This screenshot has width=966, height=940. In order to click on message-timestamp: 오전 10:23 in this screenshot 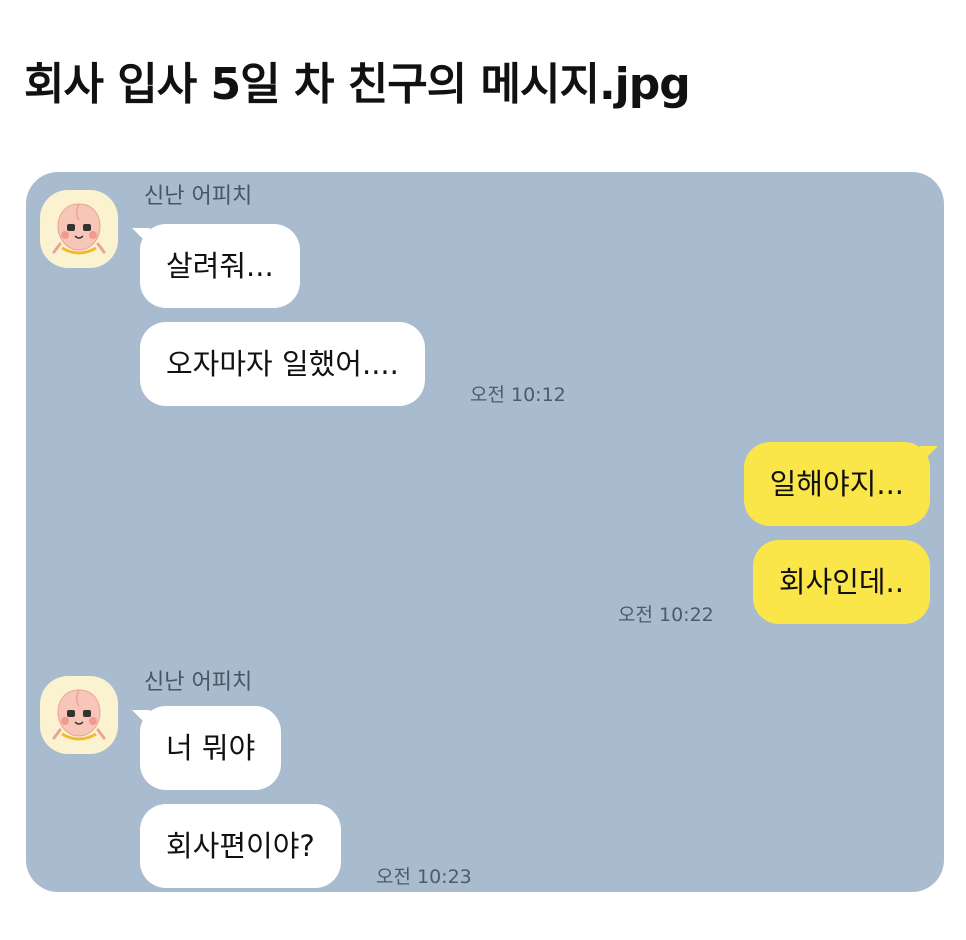, I will do `click(424, 877)`.